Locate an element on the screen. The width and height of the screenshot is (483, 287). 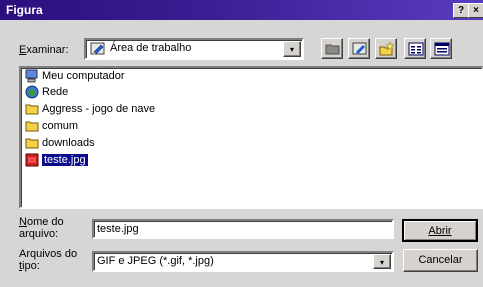
title-bar: Figura ? × is located at coordinates (241, 10).